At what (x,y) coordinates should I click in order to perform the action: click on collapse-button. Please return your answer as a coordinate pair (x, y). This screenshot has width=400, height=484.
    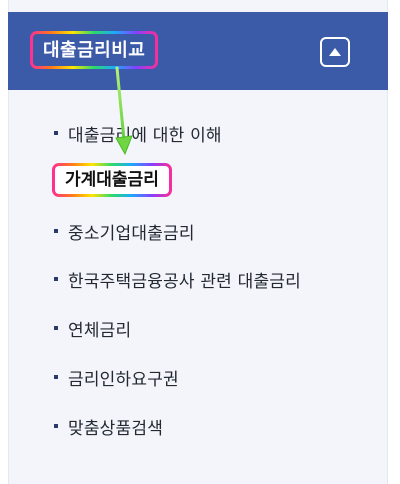
    Looking at the image, I should click on (335, 52).